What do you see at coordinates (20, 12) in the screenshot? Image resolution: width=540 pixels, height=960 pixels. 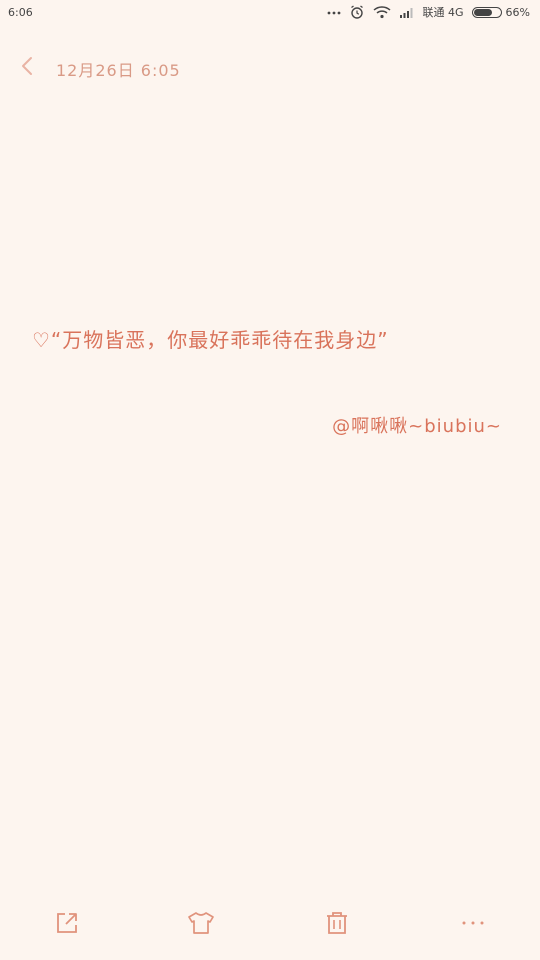 I see `status-time: 6:06` at bounding box center [20, 12].